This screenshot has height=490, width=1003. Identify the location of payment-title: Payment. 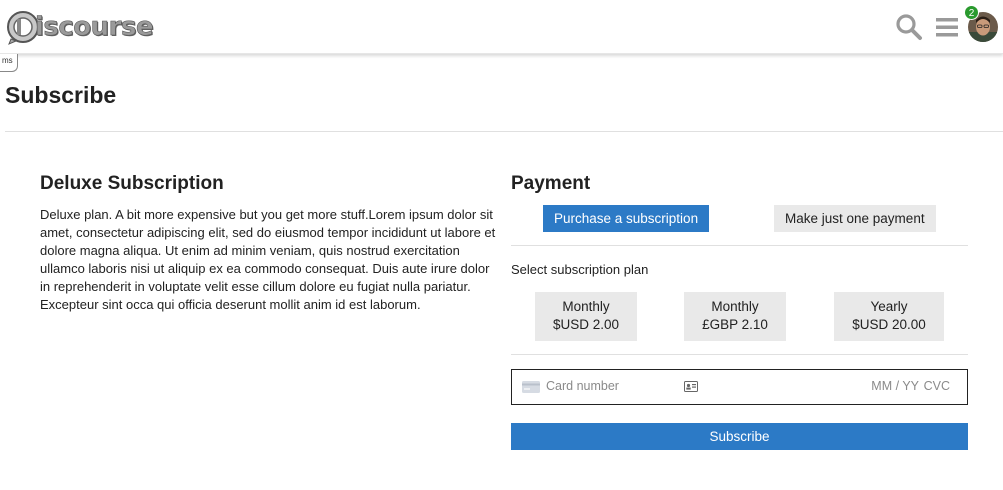
(551, 183).